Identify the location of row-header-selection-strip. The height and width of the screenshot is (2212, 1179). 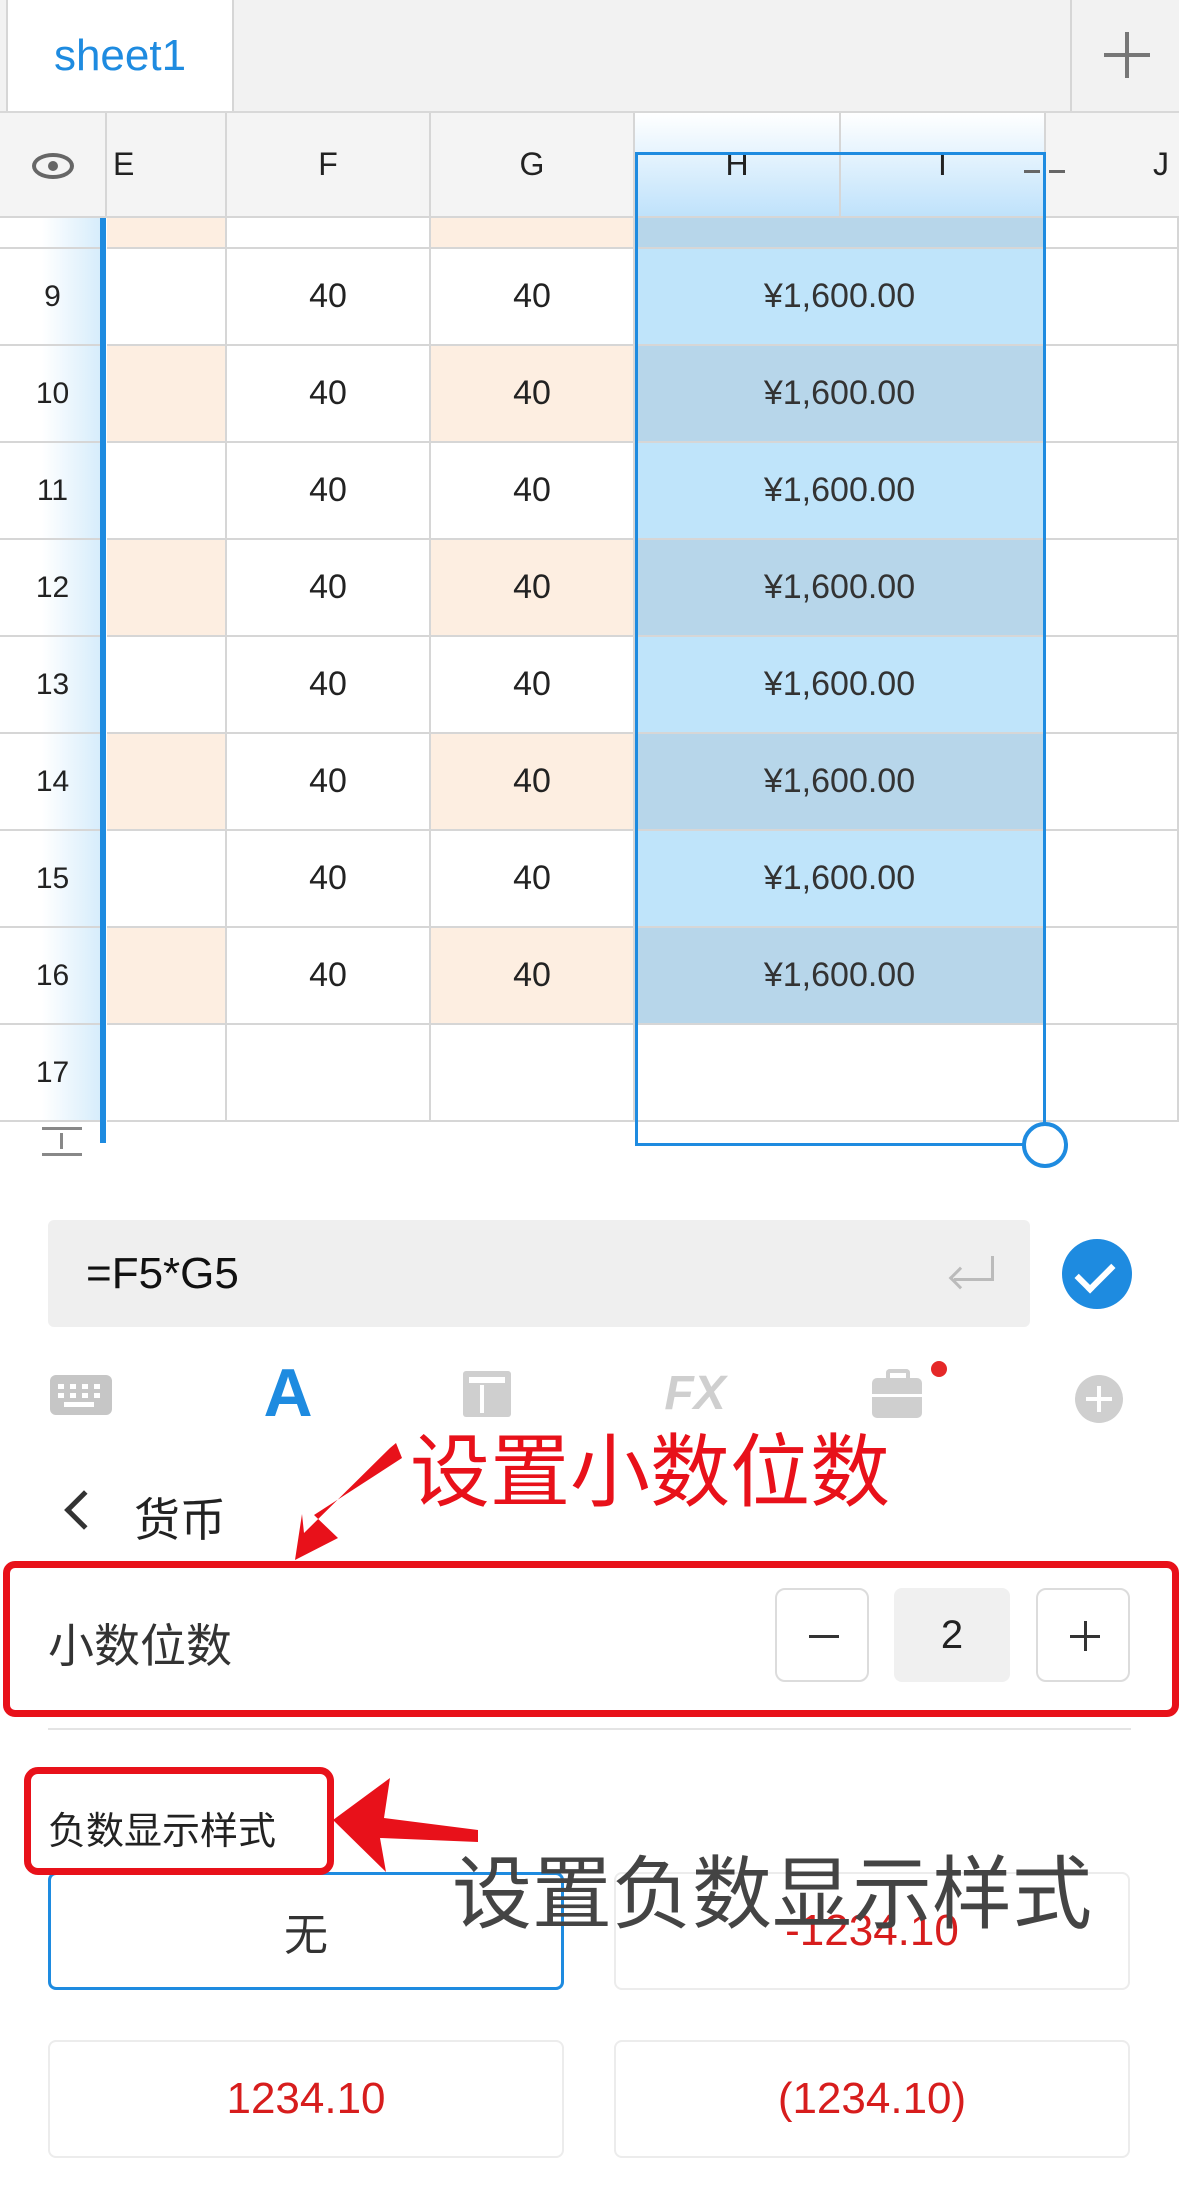
(103, 680).